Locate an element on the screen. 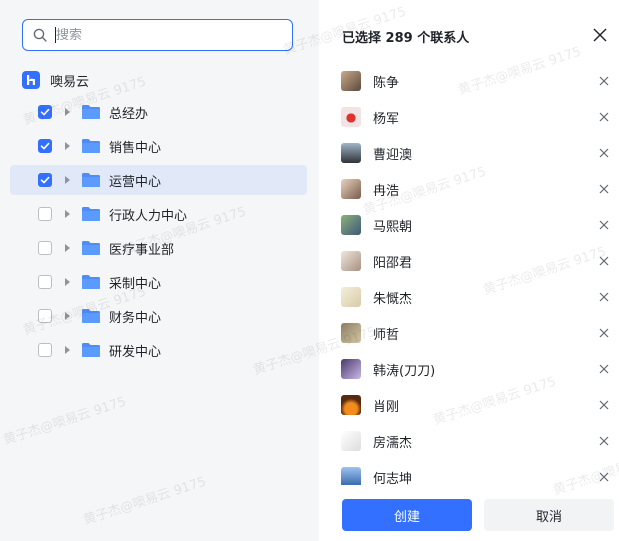 This screenshot has width=619, height=541. contact-row: 曹迎澳 is located at coordinates (476, 153).